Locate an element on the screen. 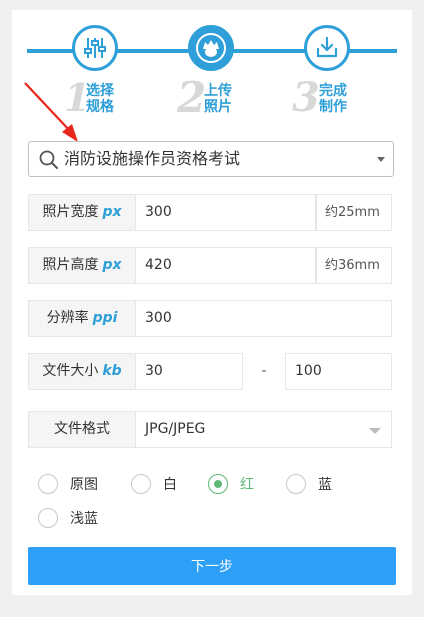 This screenshot has height=617, width=424. range-dash: - is located at coordinates (264, 371).